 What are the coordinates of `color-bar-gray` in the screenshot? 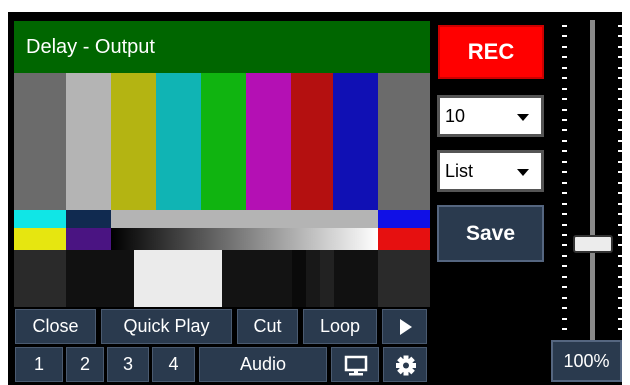 It's located at (40, 141).